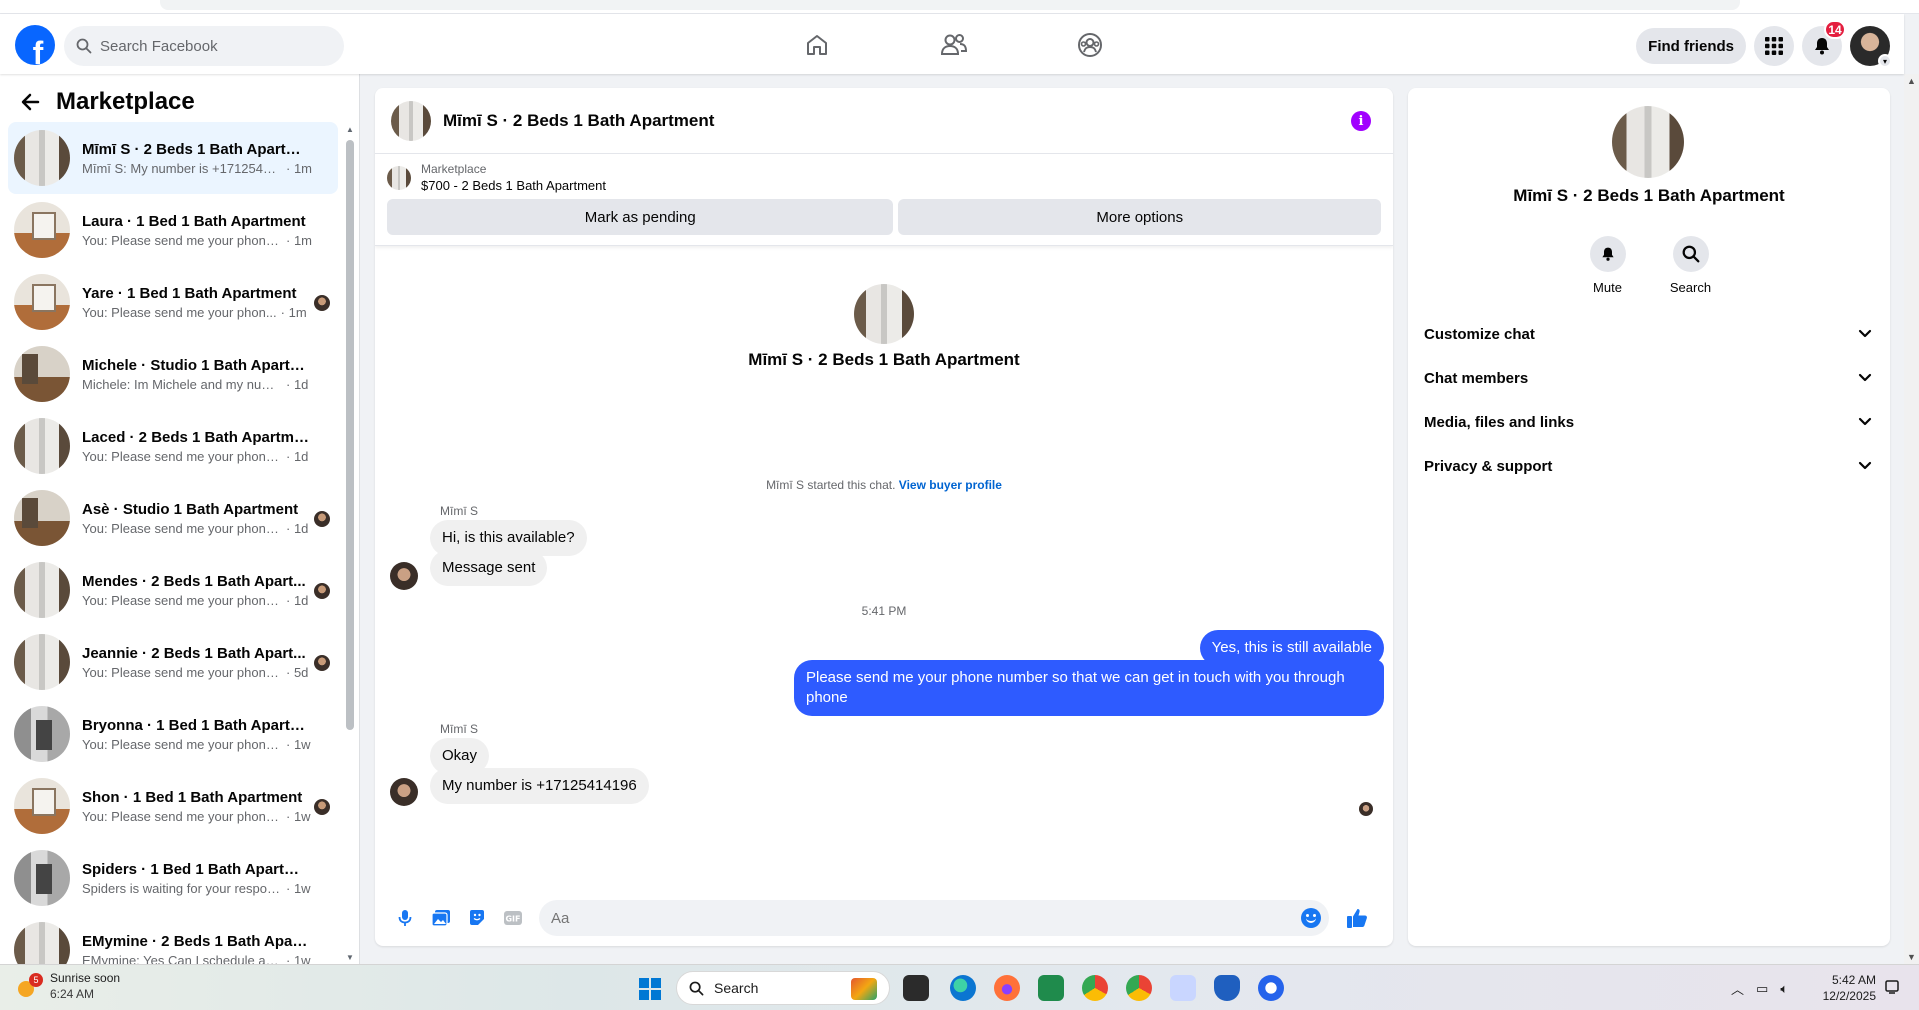  Describe the element at coordinates (950, 485) in the screenshot. I see `view-buyer-profile-link: View buyer profile` at that location.